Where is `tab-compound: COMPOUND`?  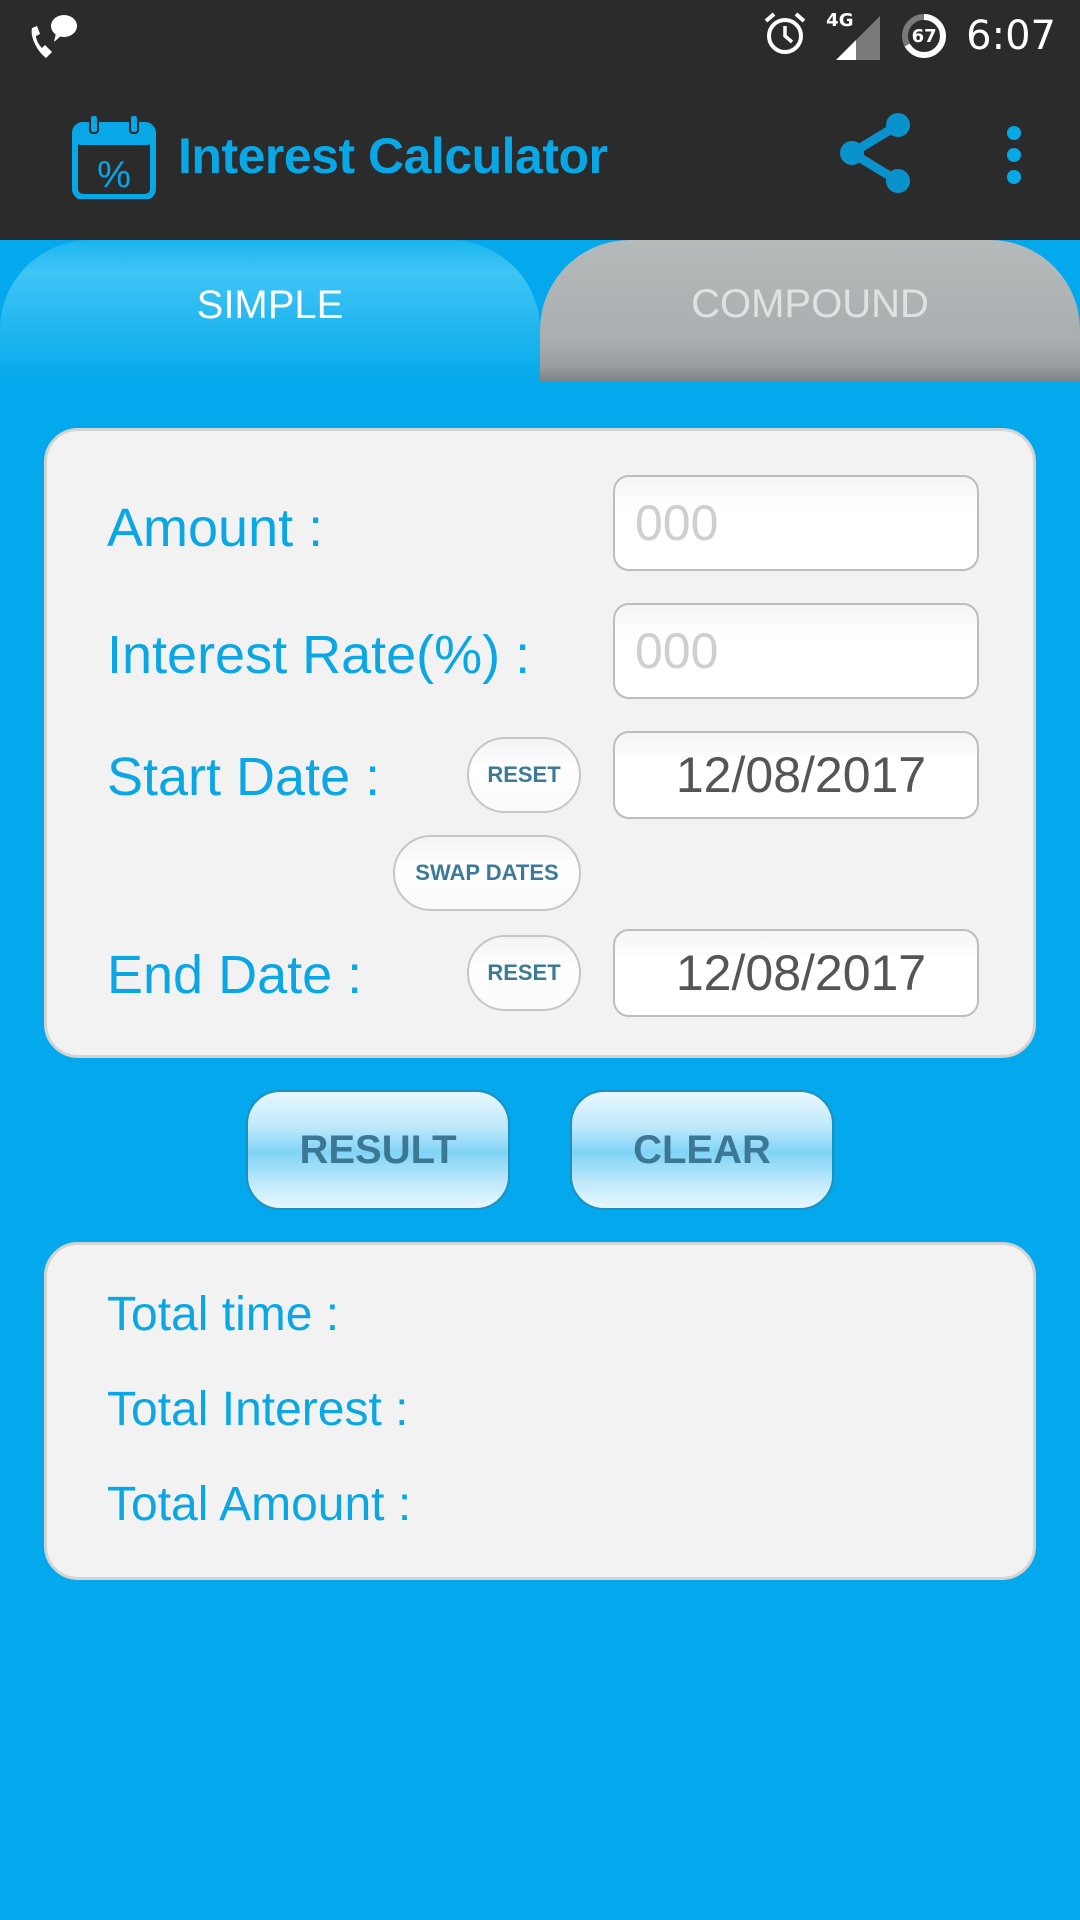 tab-compound: COMPOUND is located at coordinates (810, 311).